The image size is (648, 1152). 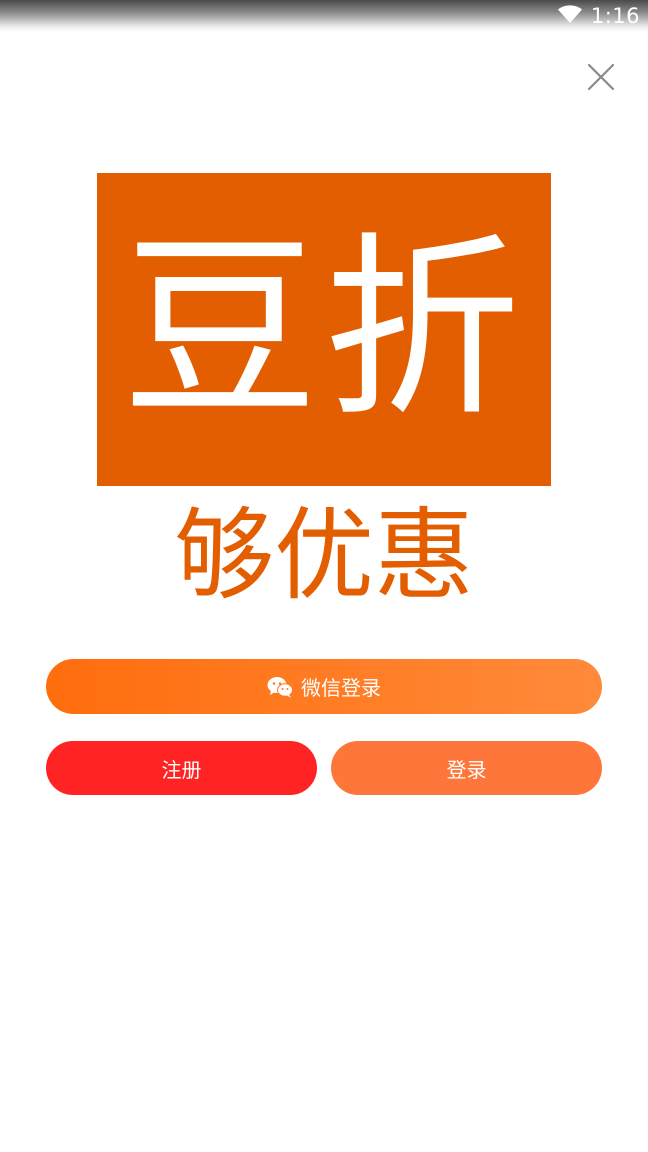 I want to click on login-button: 登录, so click(x=466, y=768).